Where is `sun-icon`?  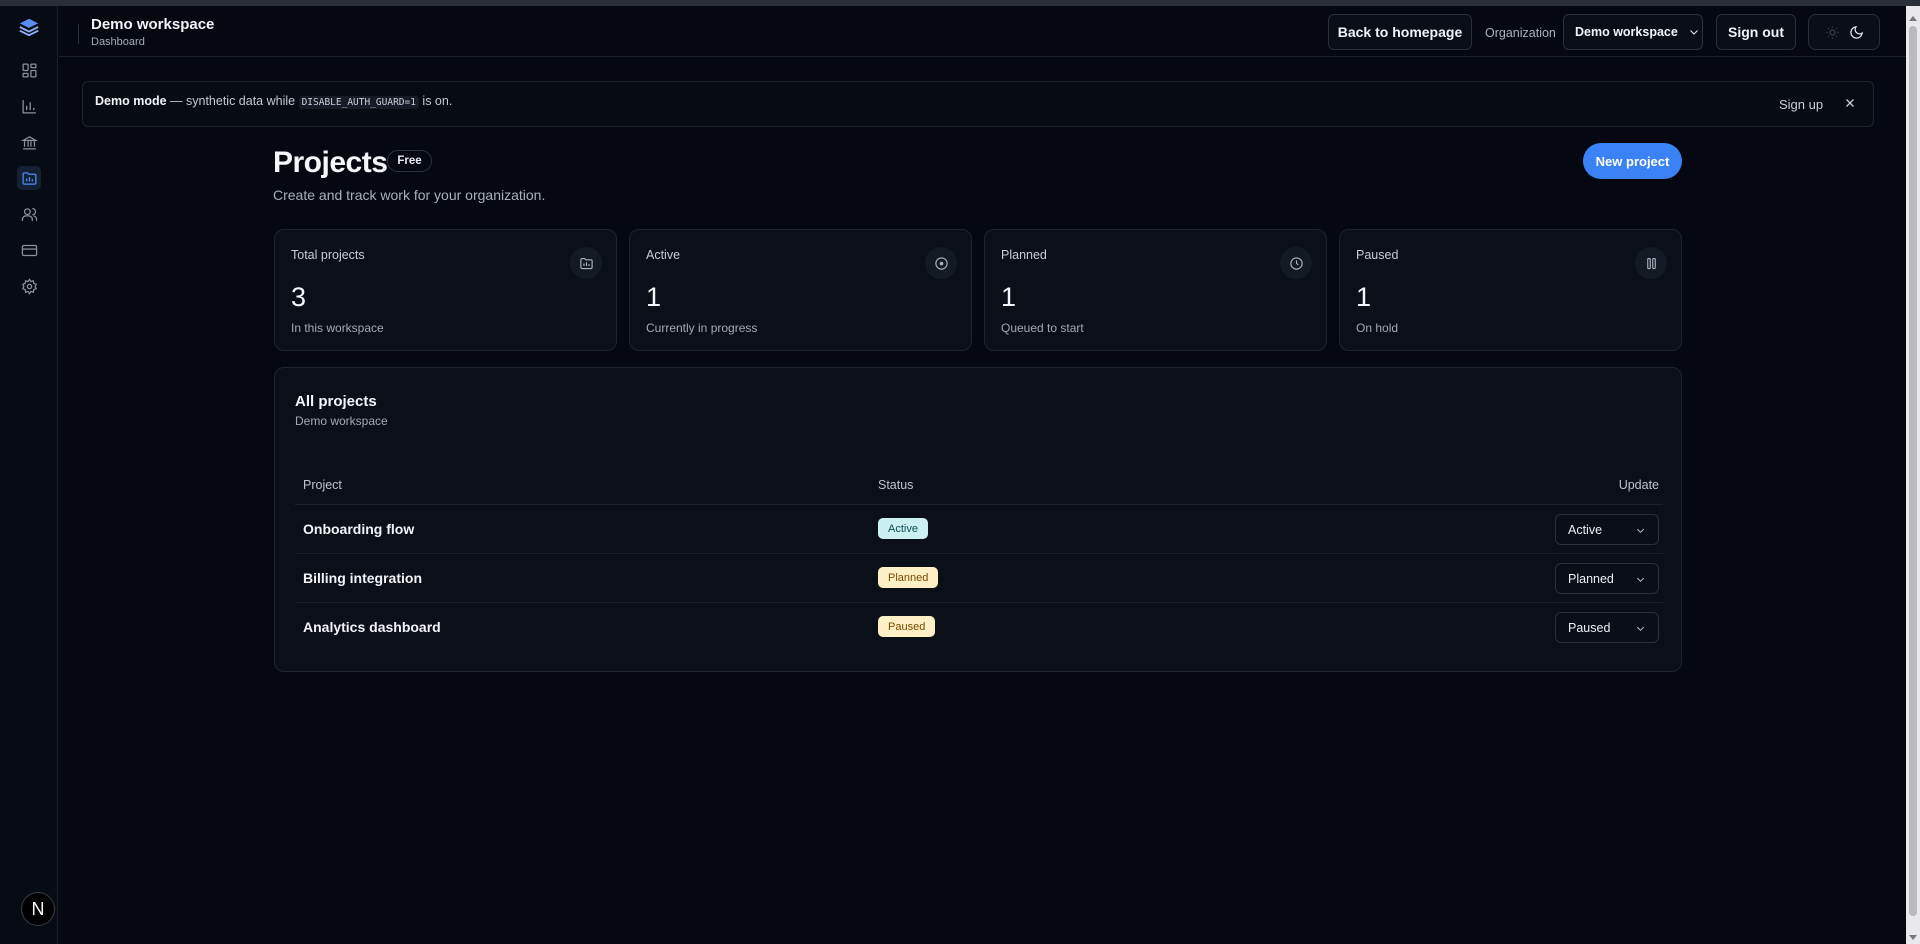 sun-icon is located at coordinates (1832, 32).